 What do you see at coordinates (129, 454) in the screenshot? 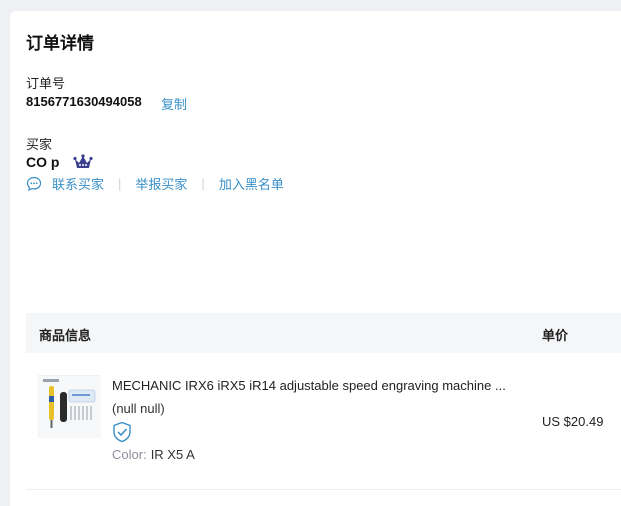
I see `attribute-key: Color:` at bounding box center [129, 454].